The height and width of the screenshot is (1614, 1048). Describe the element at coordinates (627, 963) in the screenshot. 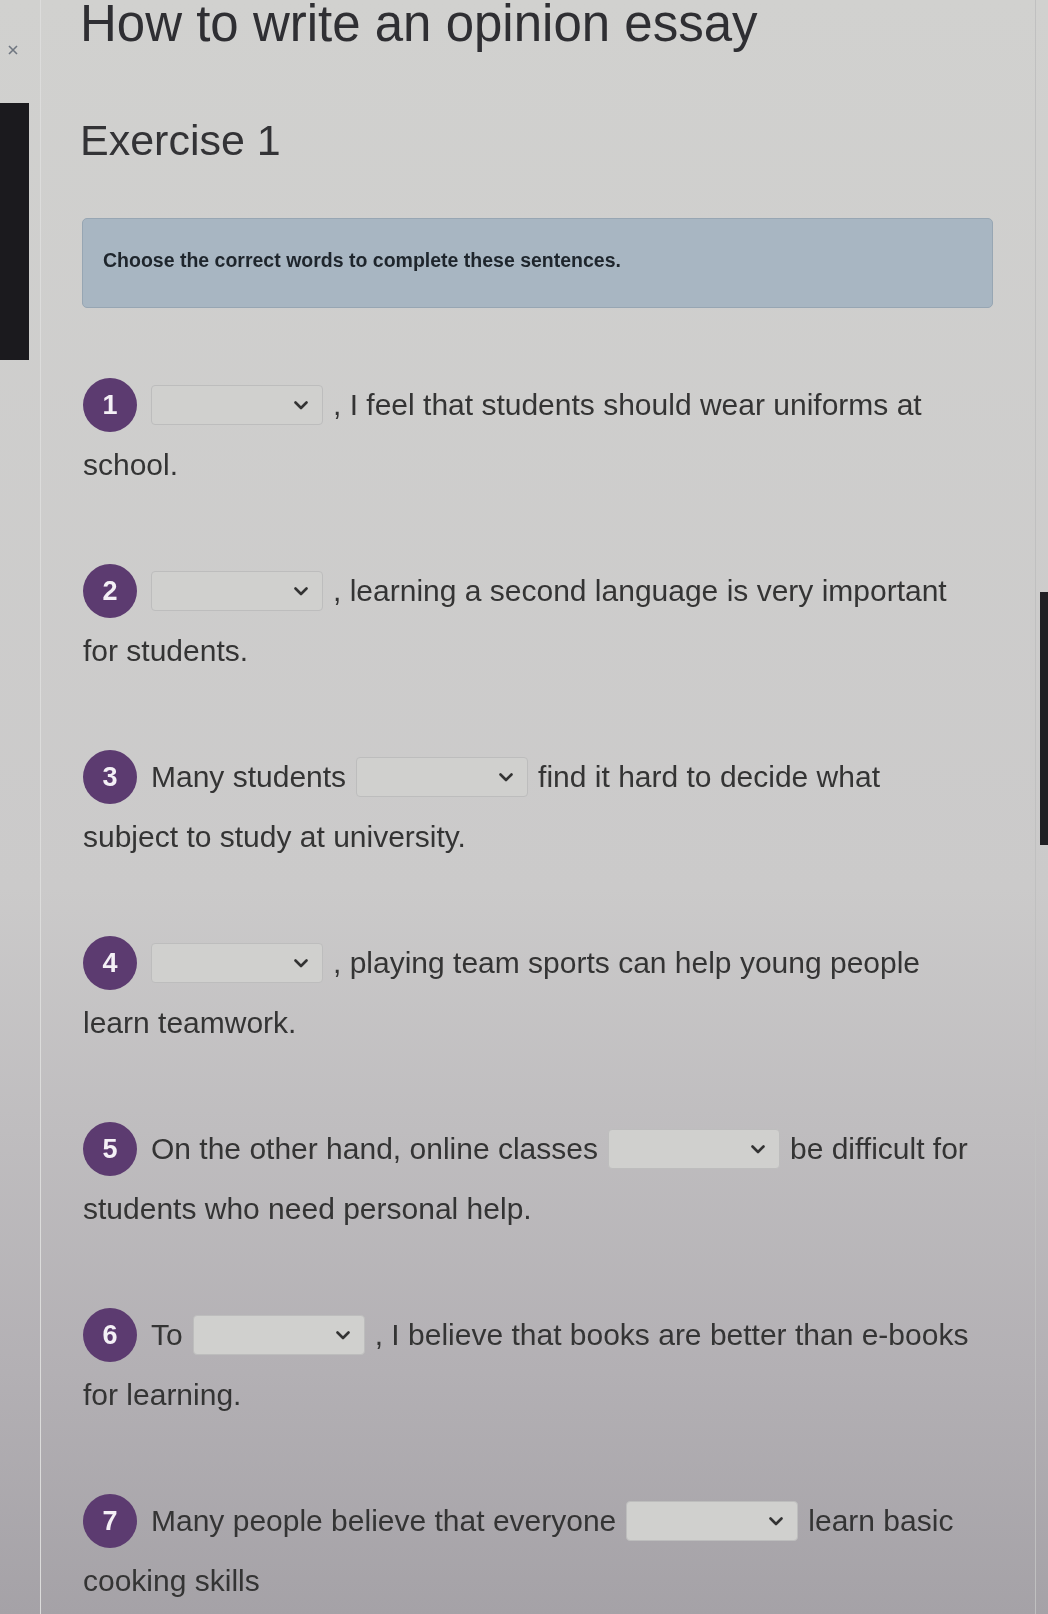

I see `sentence-text: , playing team sports can help young people` at that location.